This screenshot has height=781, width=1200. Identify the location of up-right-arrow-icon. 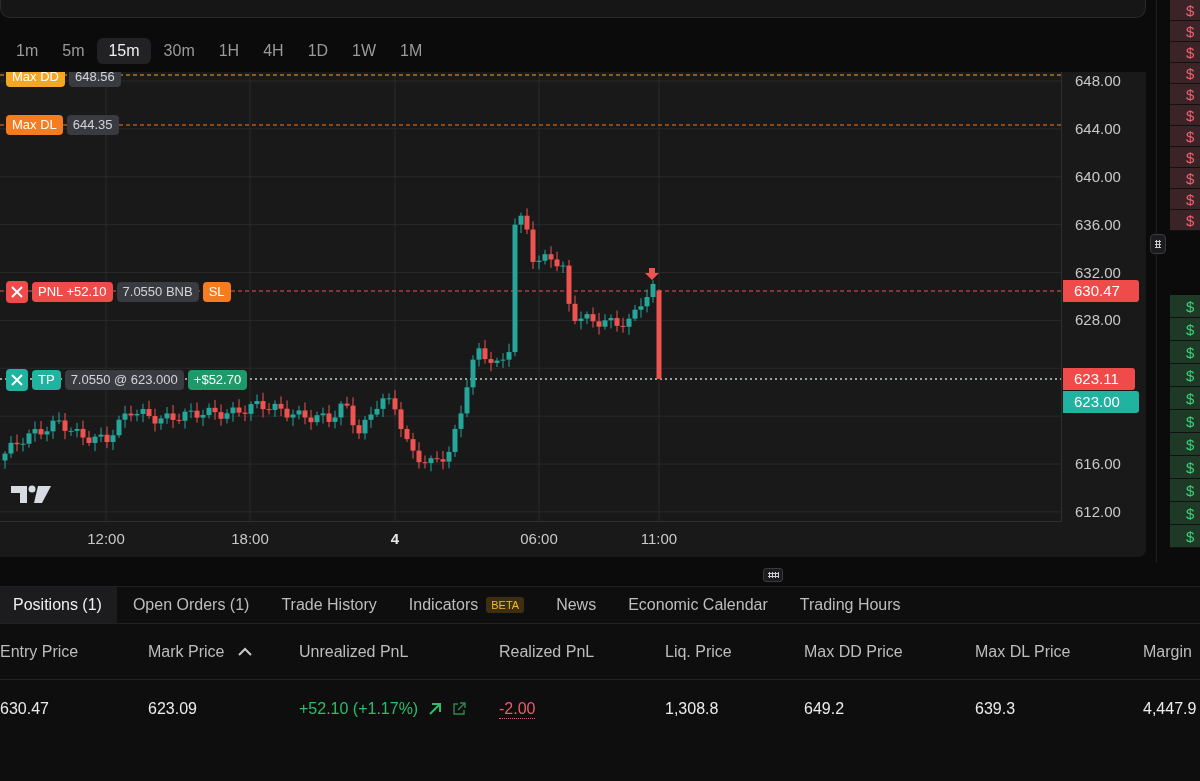
(435, 709).